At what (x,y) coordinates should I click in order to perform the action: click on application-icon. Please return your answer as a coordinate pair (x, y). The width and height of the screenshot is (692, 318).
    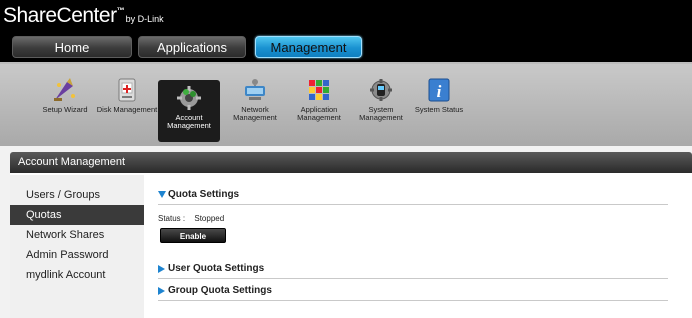
    Looking at the image, I should click on (319, 90).